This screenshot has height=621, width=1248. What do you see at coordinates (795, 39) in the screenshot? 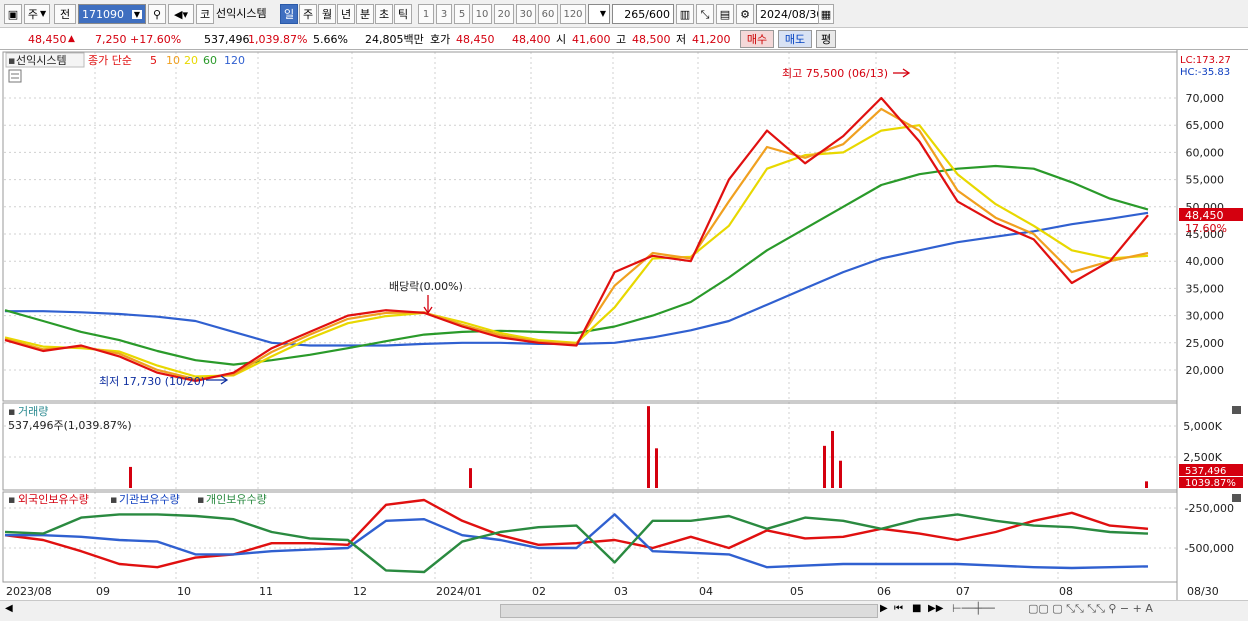
I see `sell-button: 매도` at bounding box center [795, 39].